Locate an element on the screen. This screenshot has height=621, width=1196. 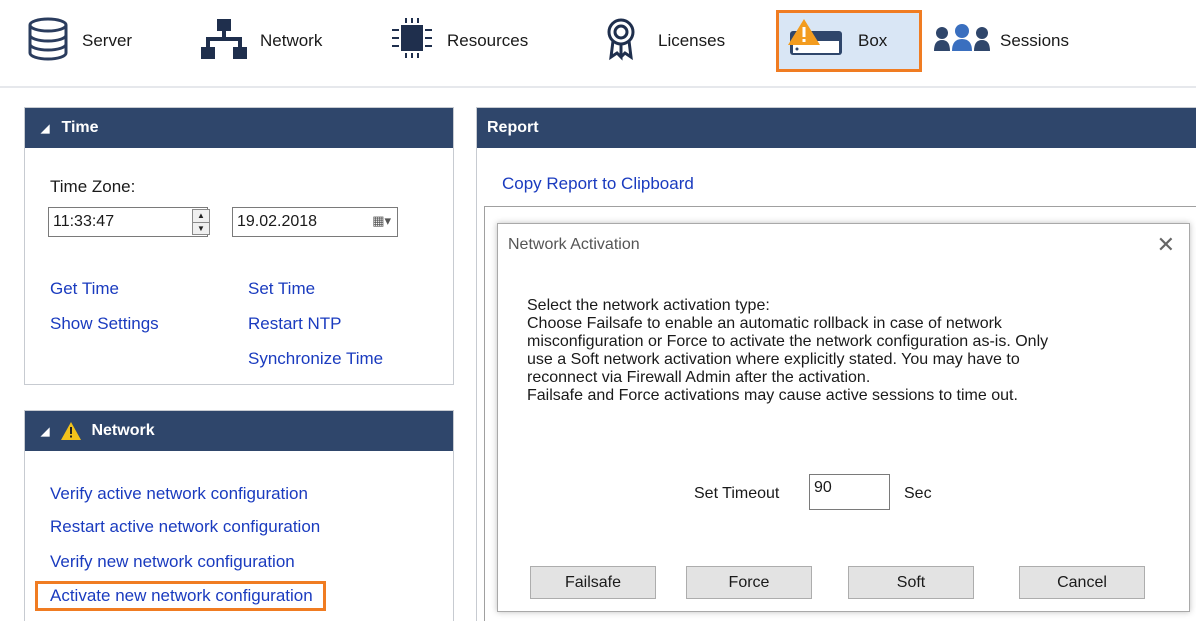
toolbar-network: Network is located at coordinates (261, 41).